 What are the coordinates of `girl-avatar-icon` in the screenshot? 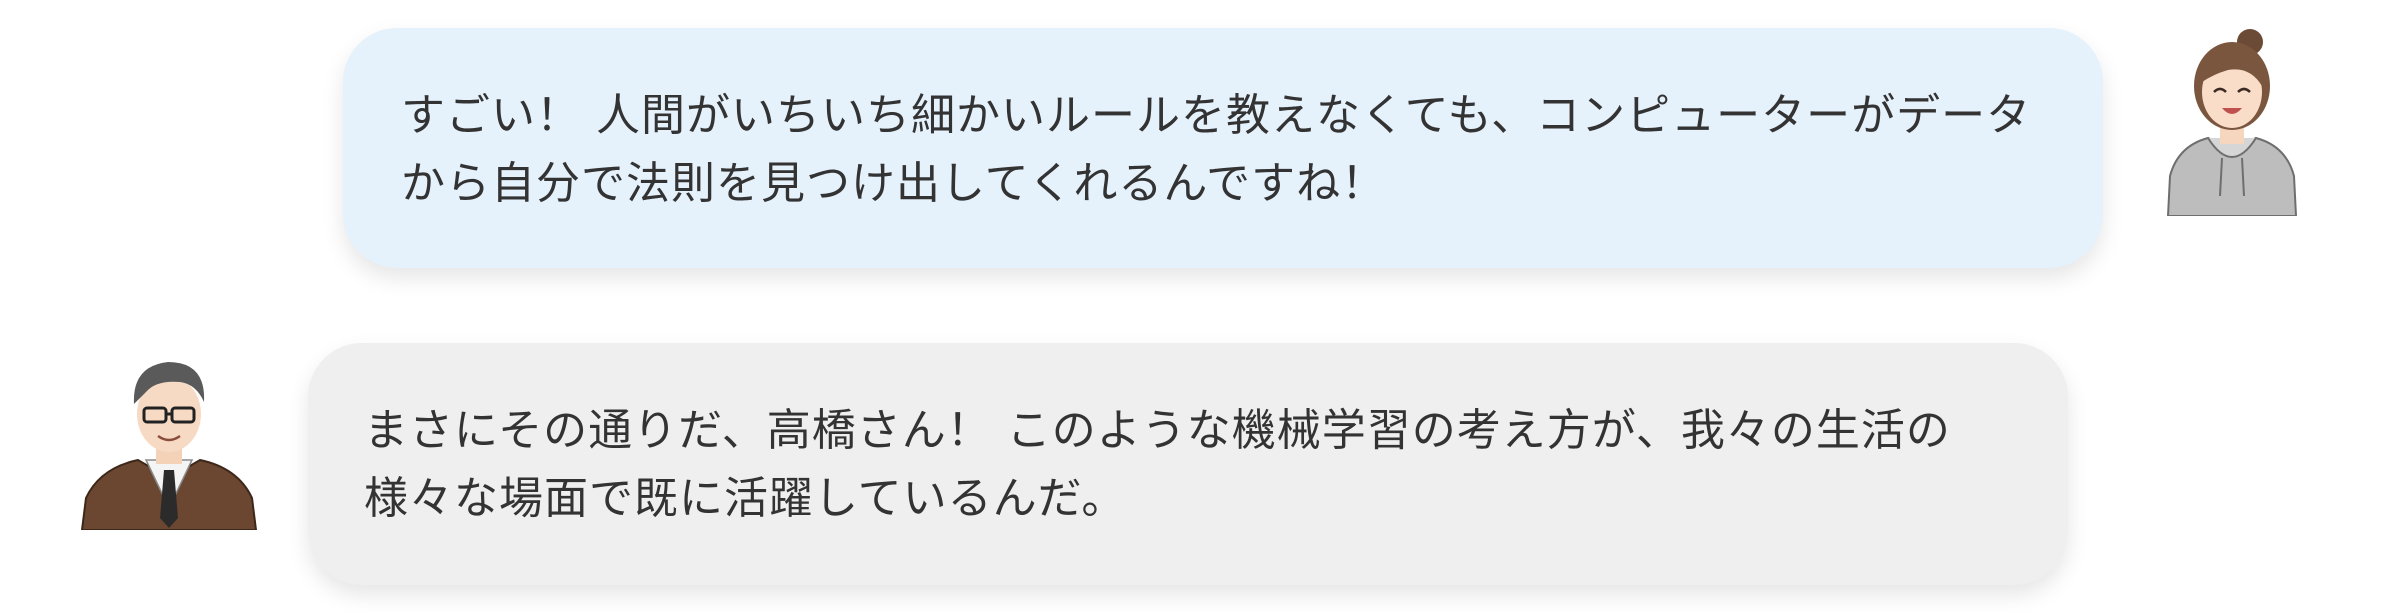 It's located at (2232, 122).